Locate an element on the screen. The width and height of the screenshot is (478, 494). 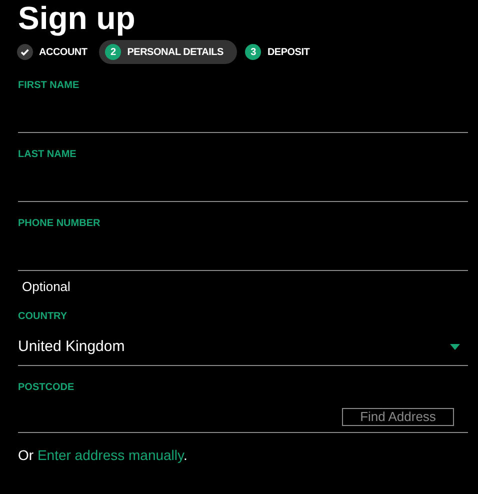
manual-address-link: Enter address manually is located at coordinates (110, 454).